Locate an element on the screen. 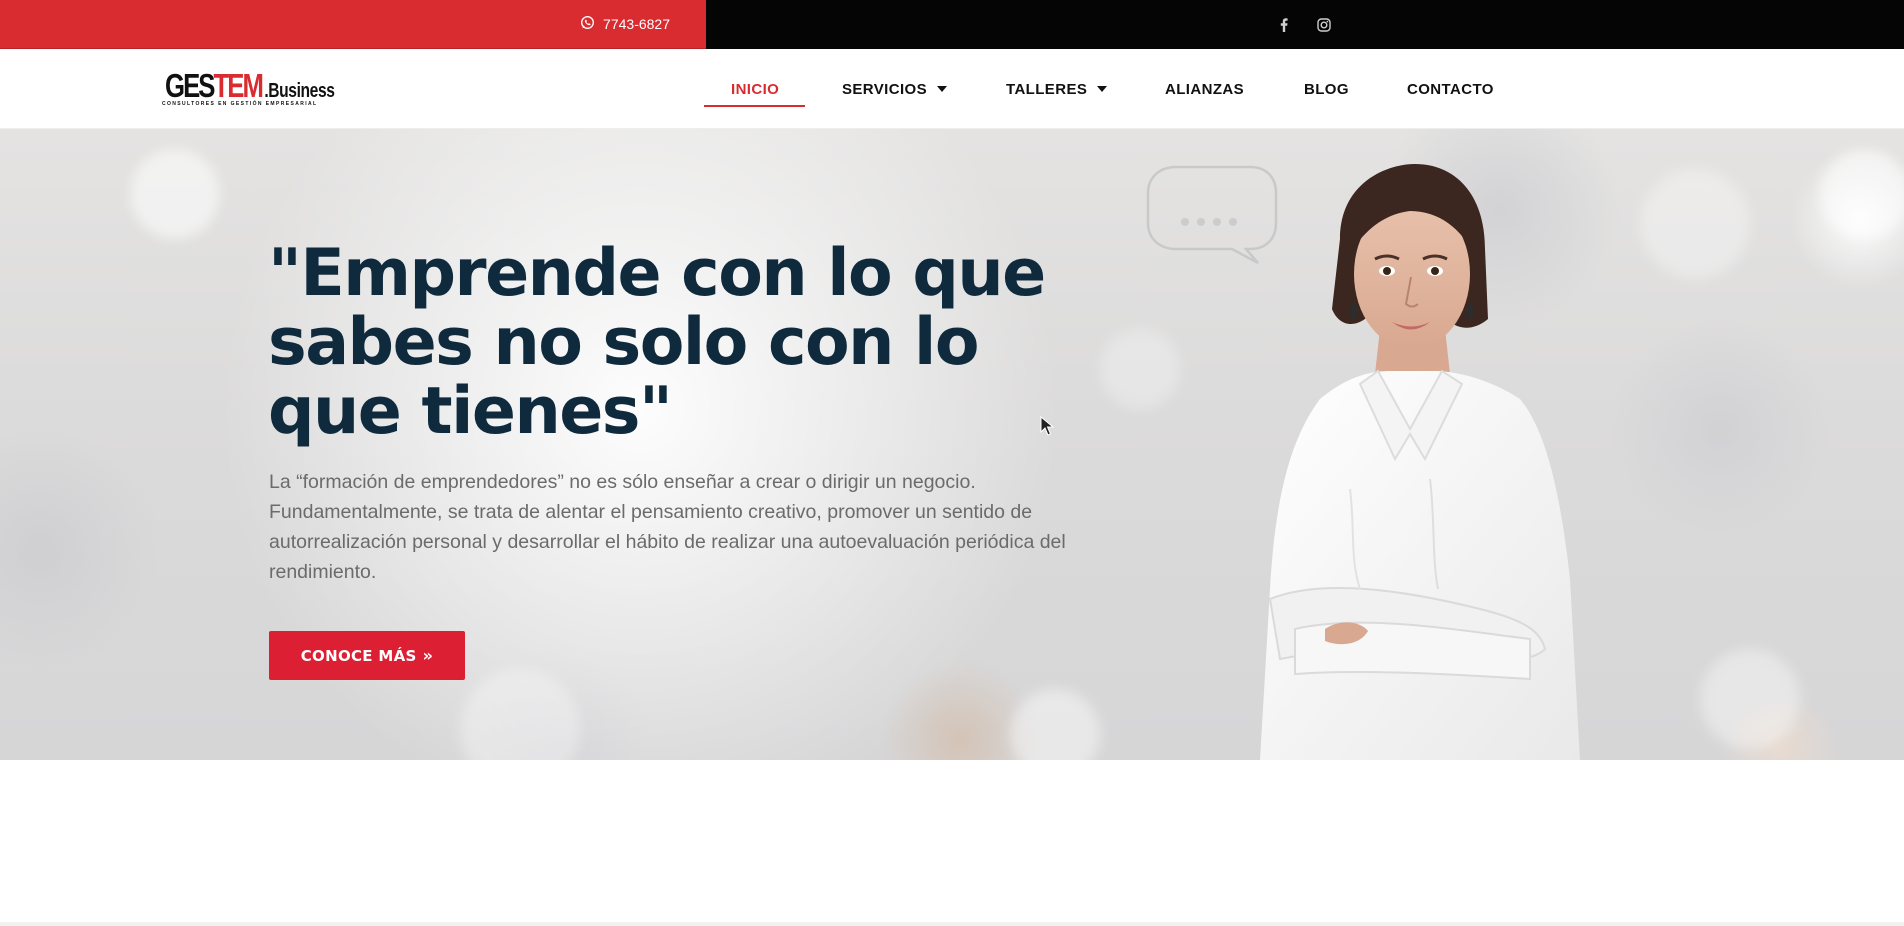  nav-item-blog: BLOG is located at coordinates (1326, 89).